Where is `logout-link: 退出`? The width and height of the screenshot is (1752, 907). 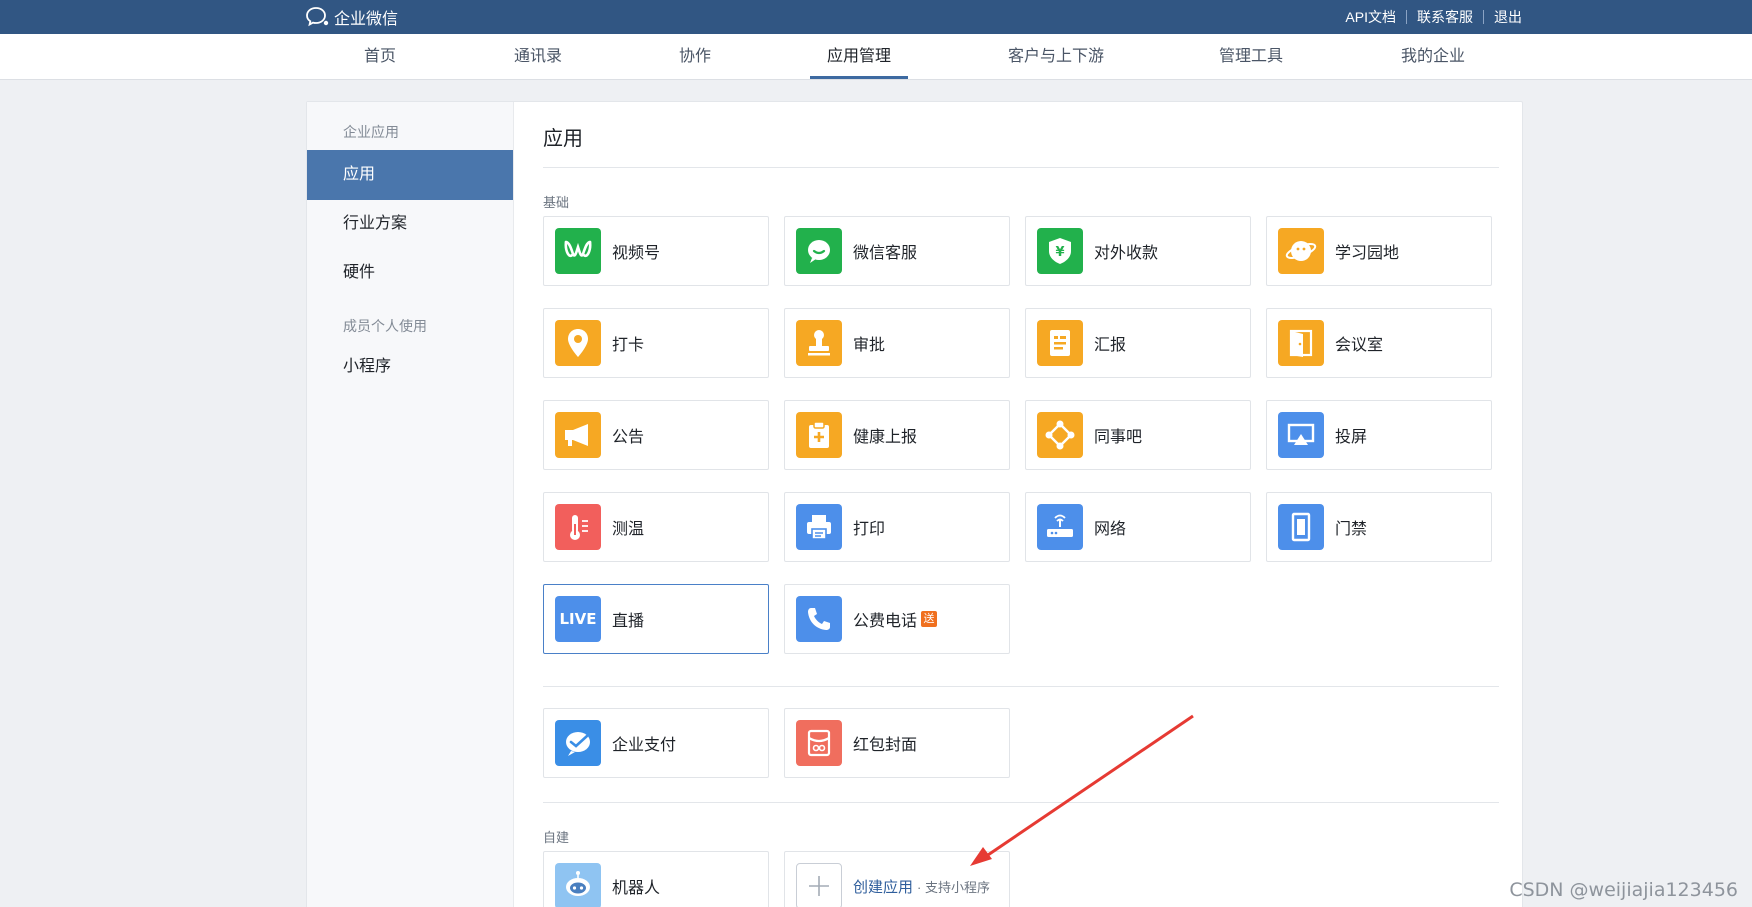
logout-link: 退出 is located at coordinates (1508, 17).